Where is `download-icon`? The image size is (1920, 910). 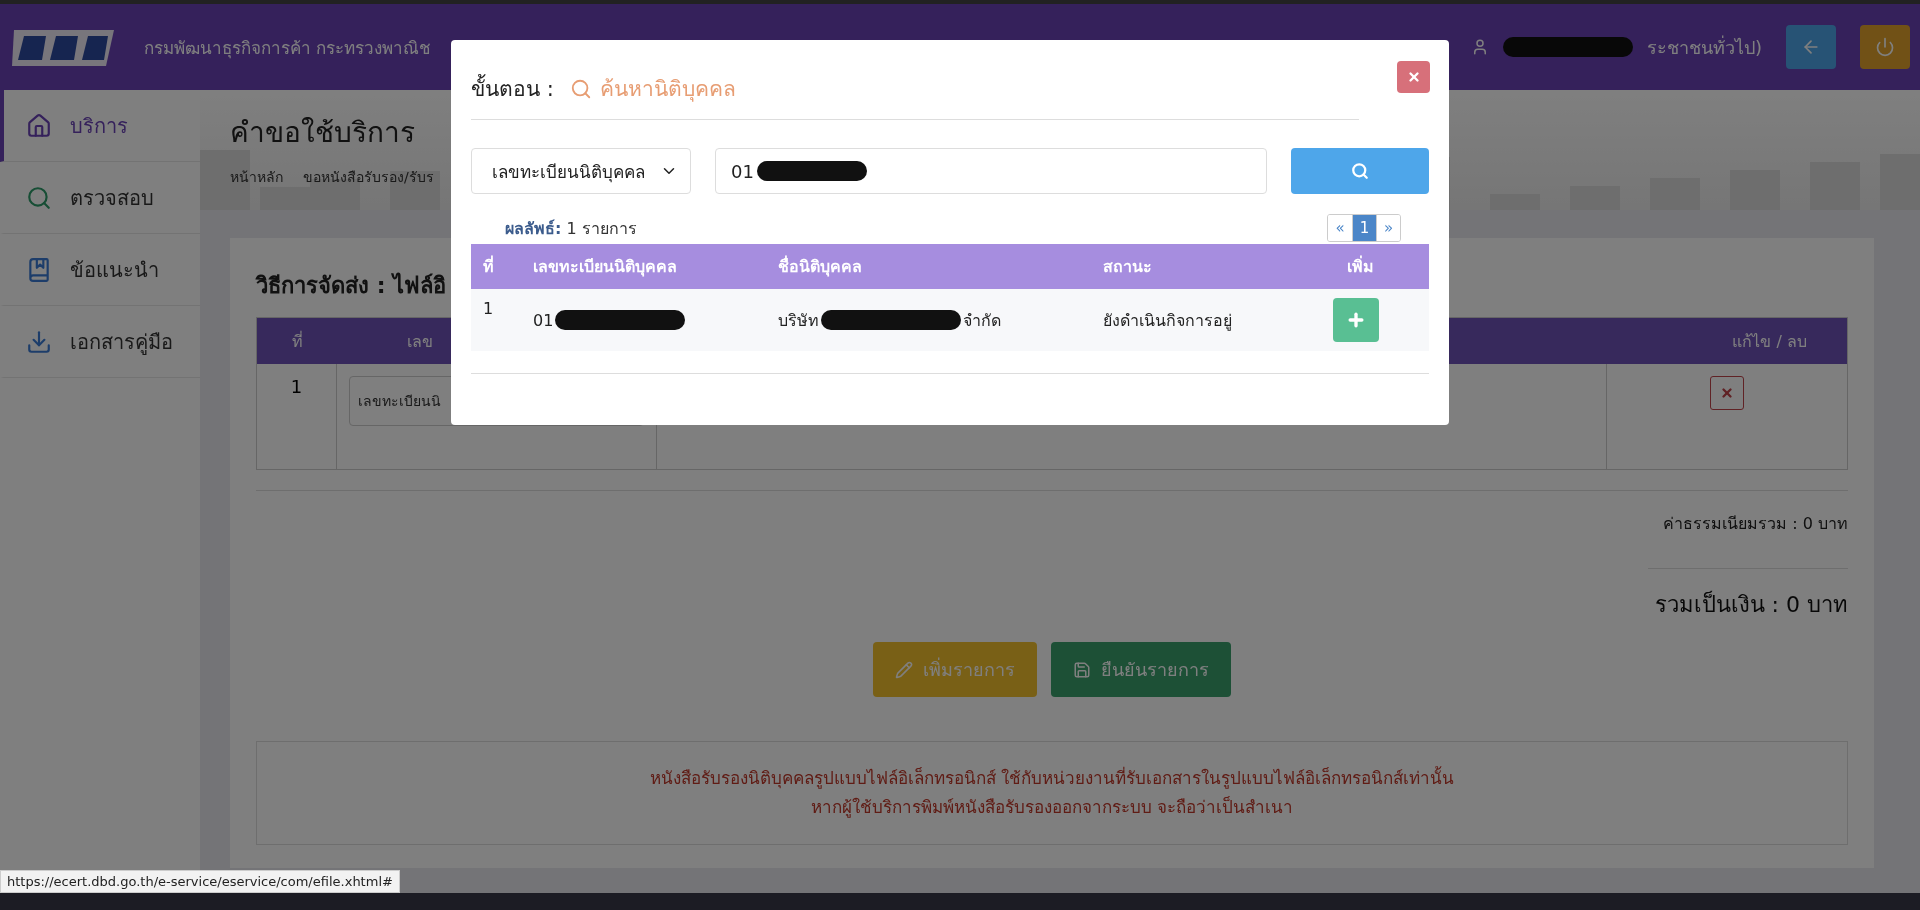
download-icon is located at coordinates (39, 341).